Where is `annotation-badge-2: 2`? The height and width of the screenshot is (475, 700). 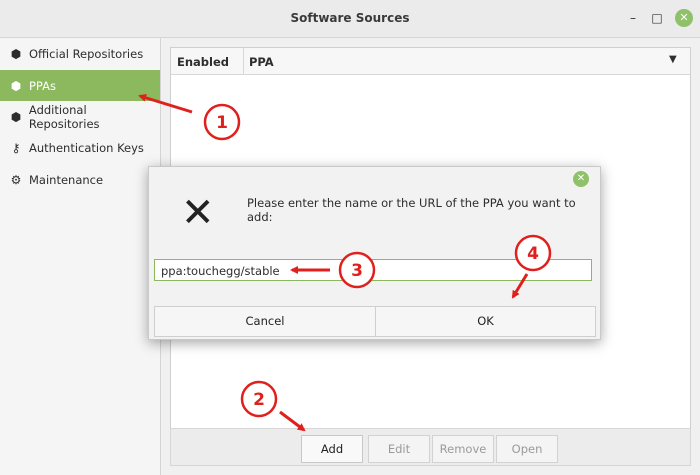 annotation-badge-2: 2 is located at coordinates (259, 399).